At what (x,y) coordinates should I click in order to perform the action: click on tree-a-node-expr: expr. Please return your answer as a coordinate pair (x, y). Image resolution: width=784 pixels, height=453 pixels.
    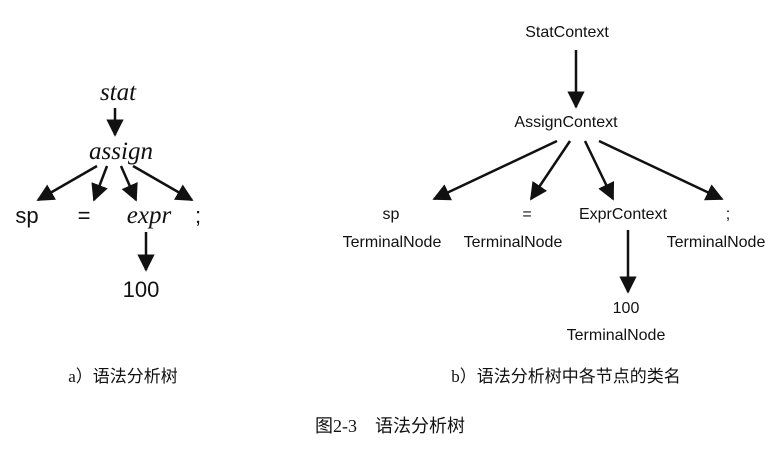
    Looking at the image, I should click on (149, 215).